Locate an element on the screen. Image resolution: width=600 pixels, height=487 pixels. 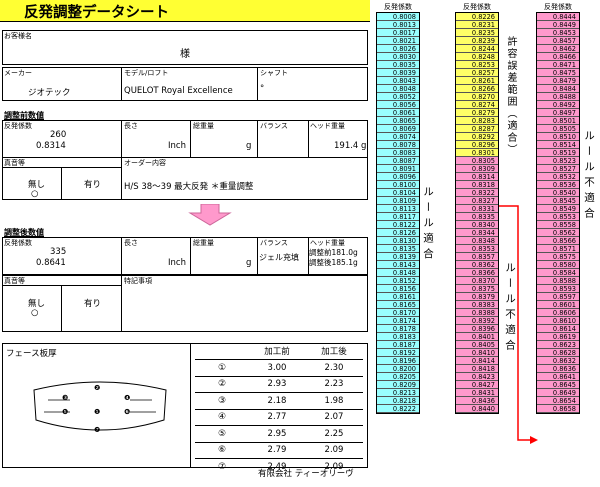
col1-cell: 0.8152 is located at coordinates (398, 281).